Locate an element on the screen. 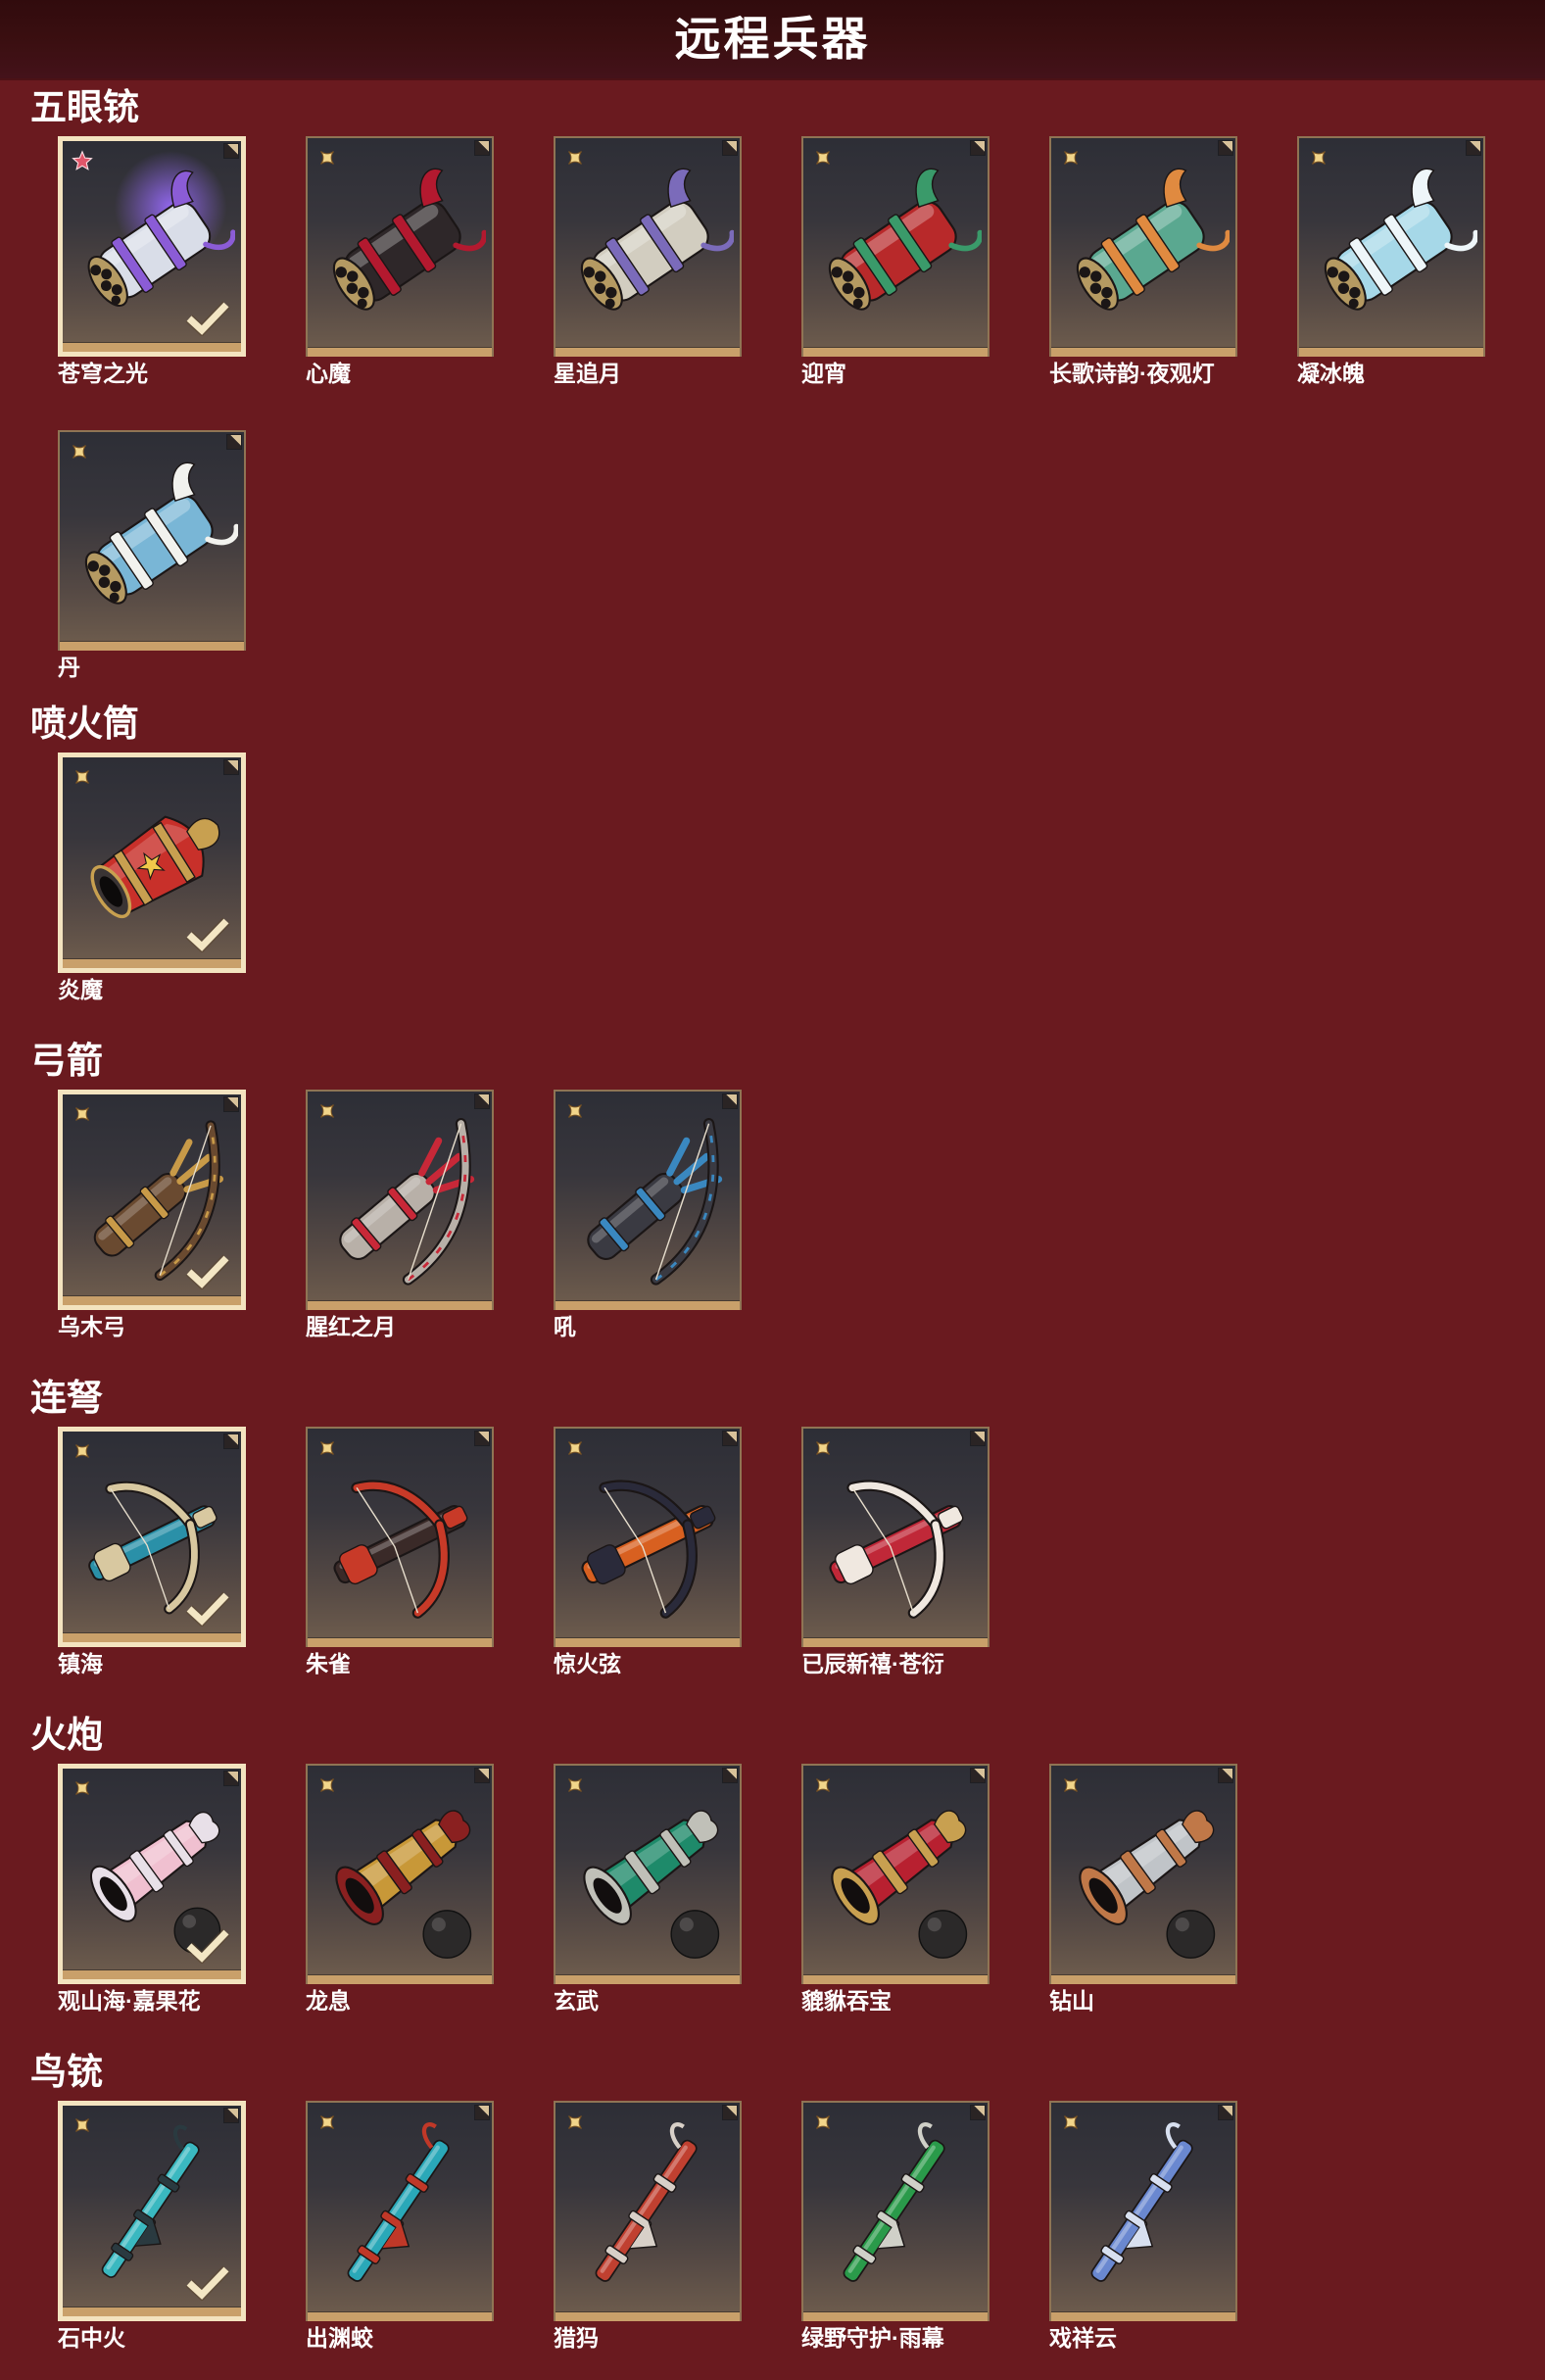 The image size is (1545, 2380). item-grid: 乌木弓 腥红之月 吼 is located at coordinates (801, 1215).